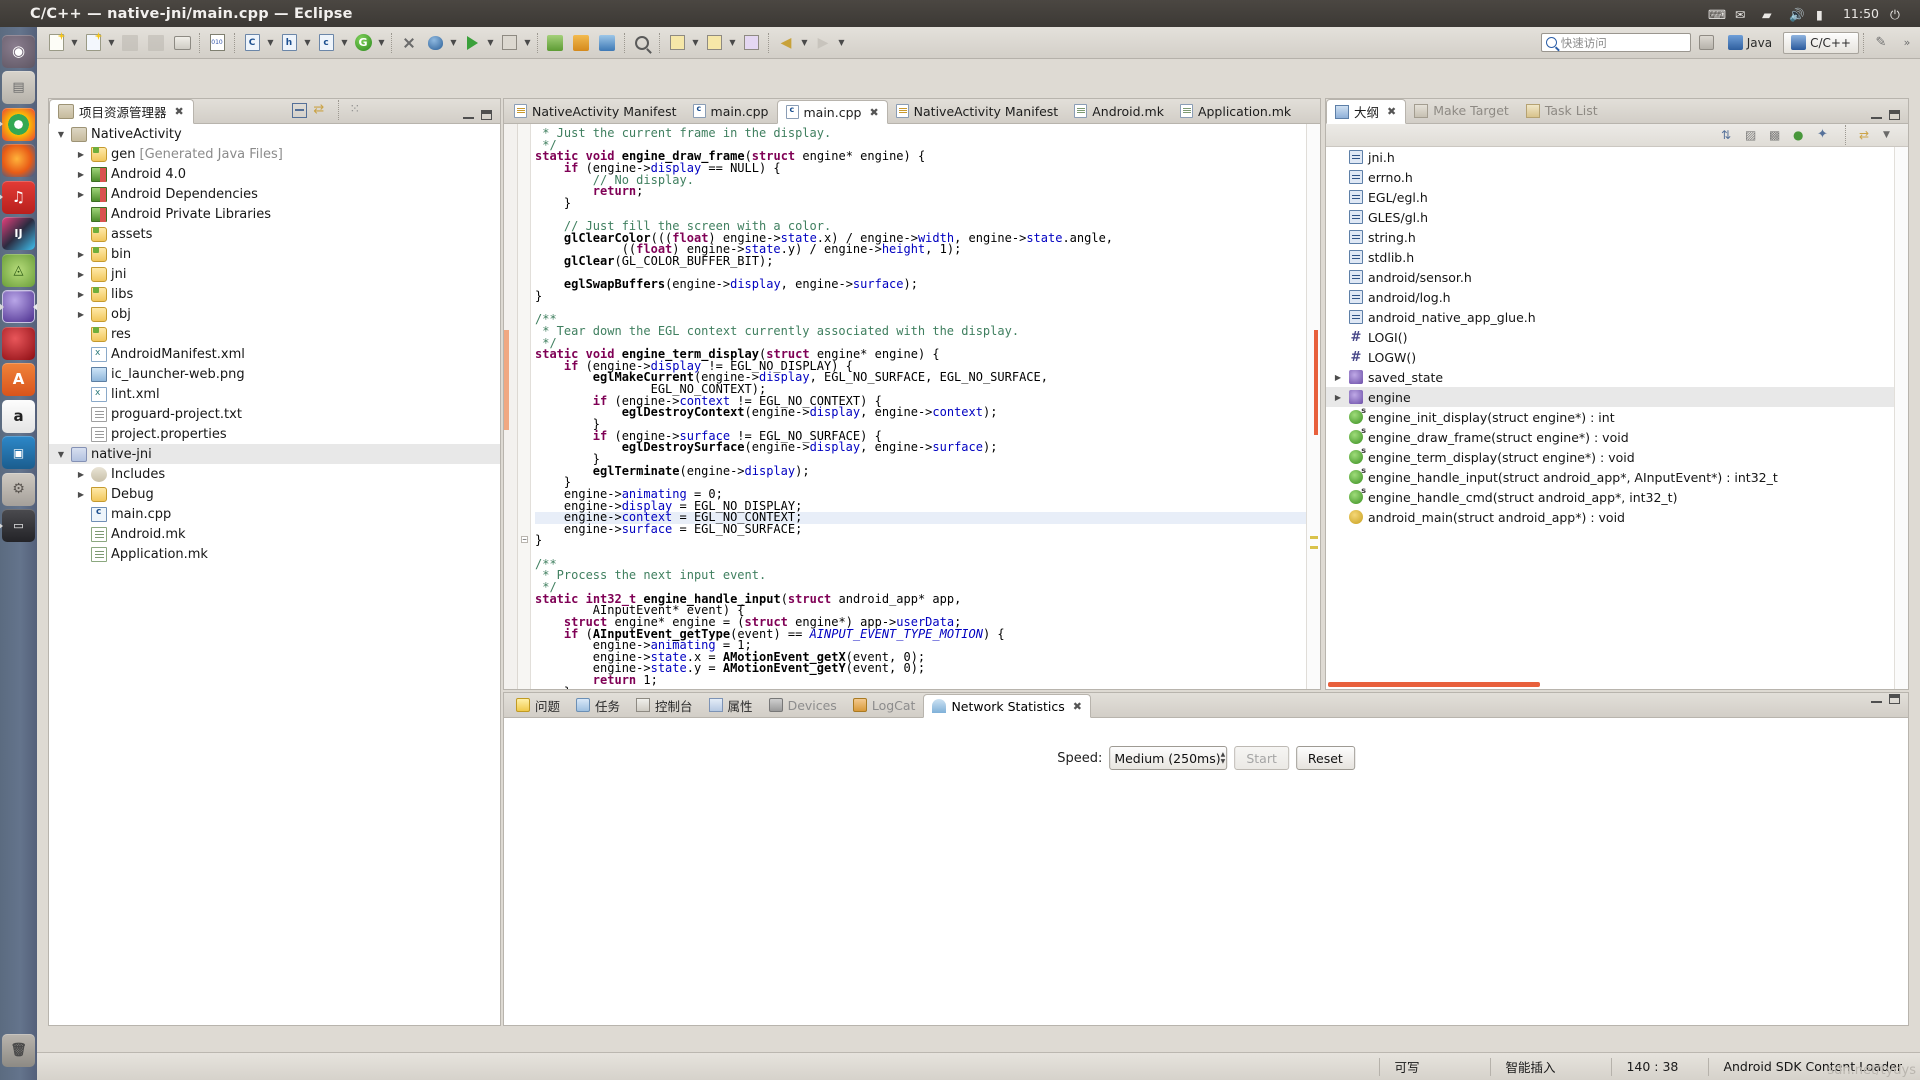 The height and width of the screenshot is (1080, 1920). Describe the element at coordinates (1617, 217) in the screenshot. I see `outline-item: GLES/gl.h` at that location.